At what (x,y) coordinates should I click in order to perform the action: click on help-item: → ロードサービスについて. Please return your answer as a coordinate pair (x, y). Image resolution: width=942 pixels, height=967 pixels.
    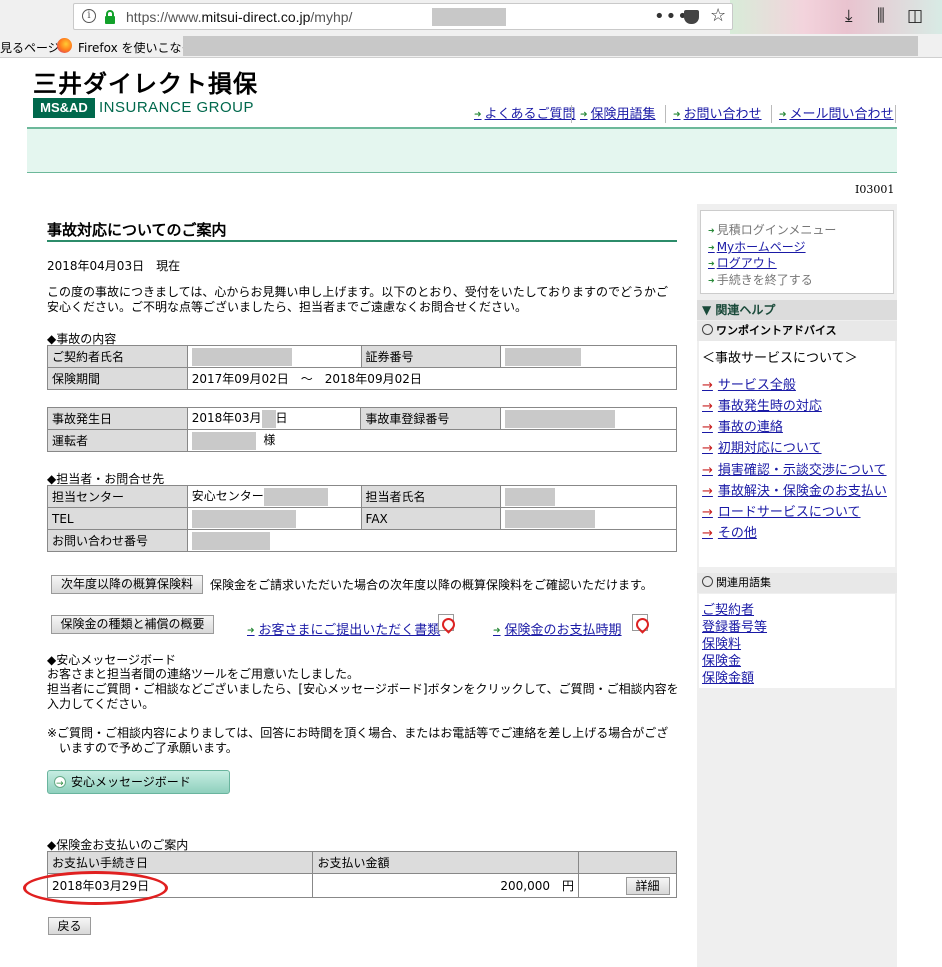
    Looking at the image, I should click on (781, 510).